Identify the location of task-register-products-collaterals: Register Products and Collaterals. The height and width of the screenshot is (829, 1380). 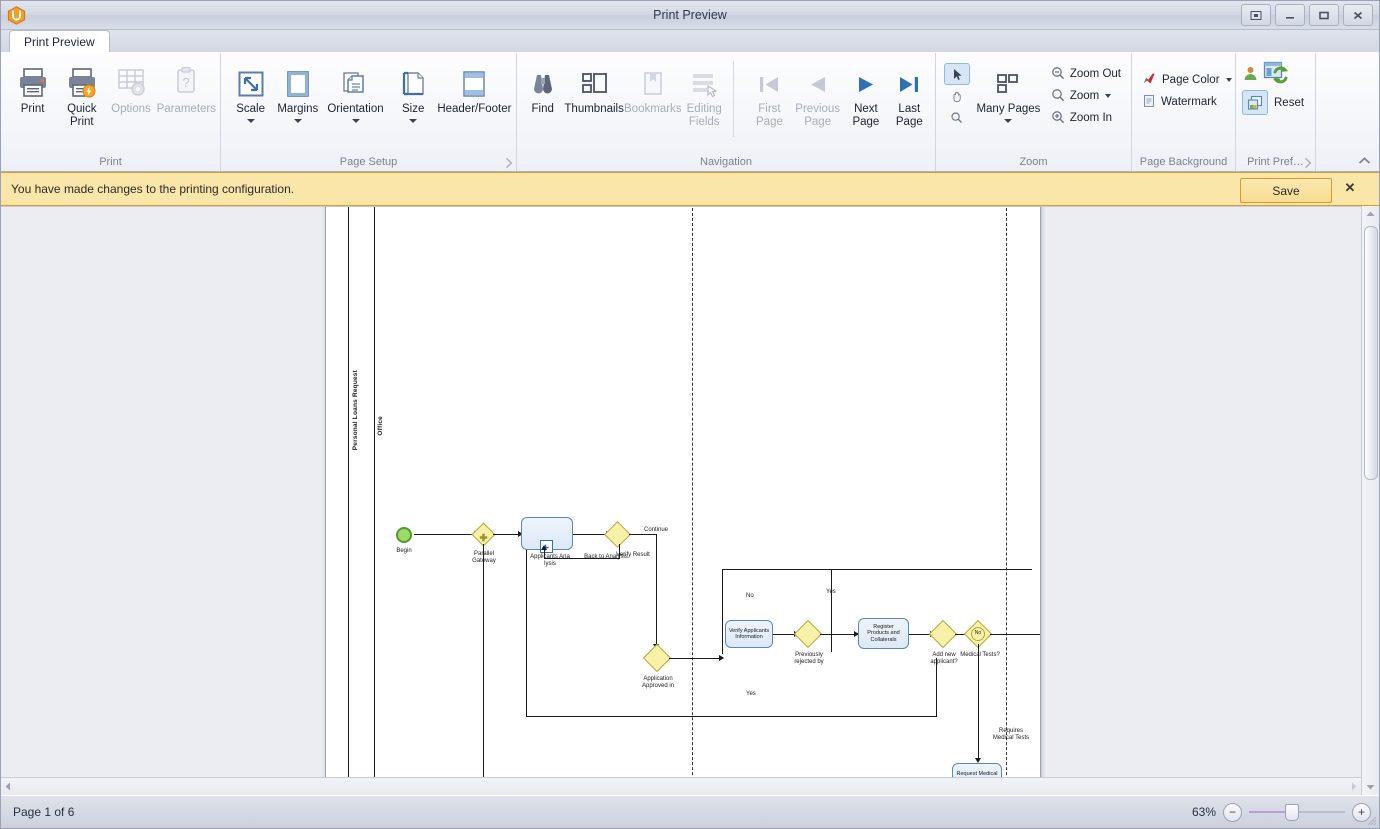
(883, 633).